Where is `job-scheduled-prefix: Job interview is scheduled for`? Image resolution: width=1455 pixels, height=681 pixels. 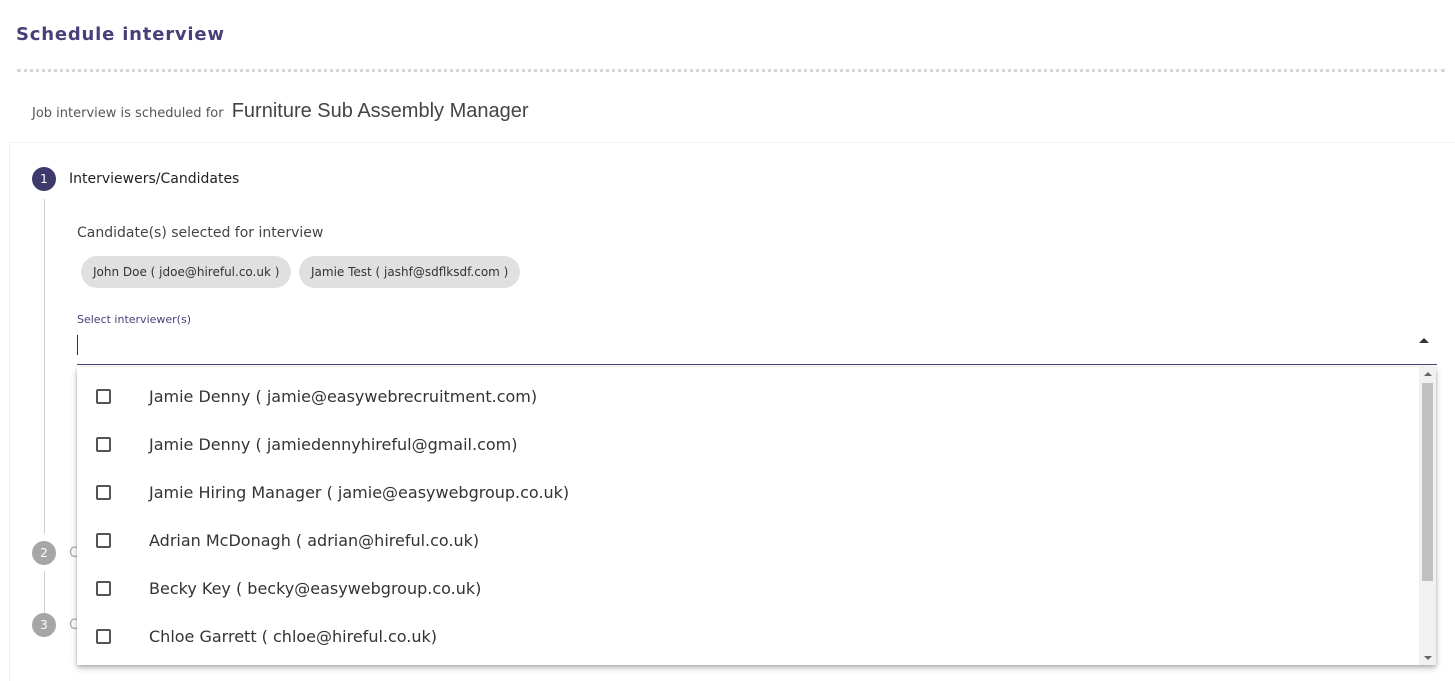 job-scheduled-prefix: Job interview is scheduled for is located at coordinates (128, 113).